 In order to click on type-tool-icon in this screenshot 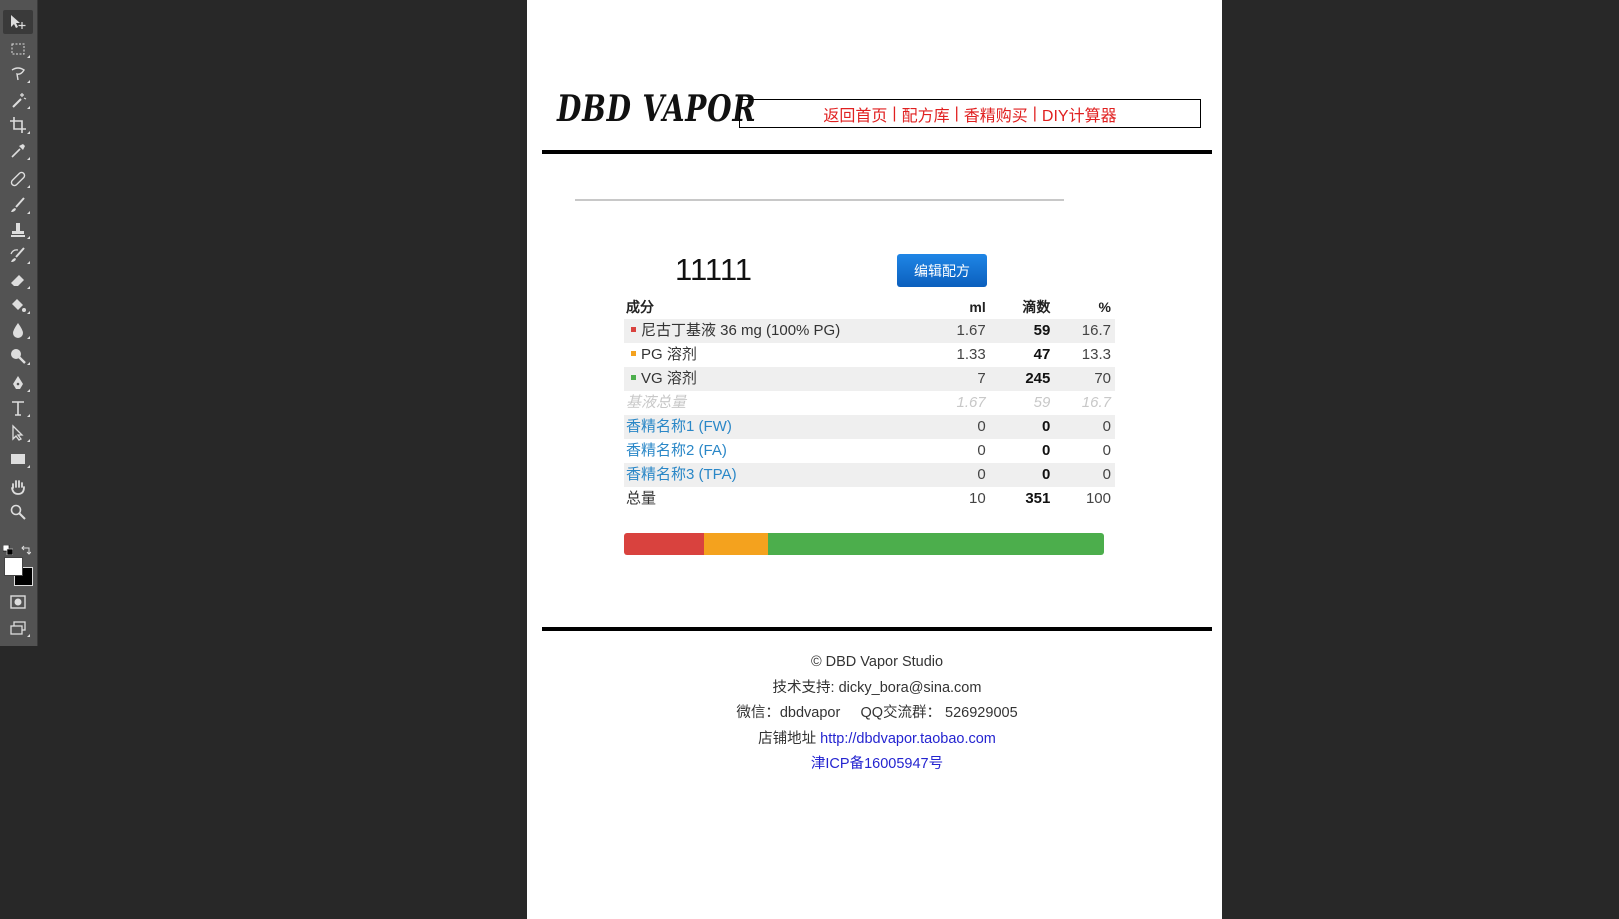, I will do `click(18, 408)`.